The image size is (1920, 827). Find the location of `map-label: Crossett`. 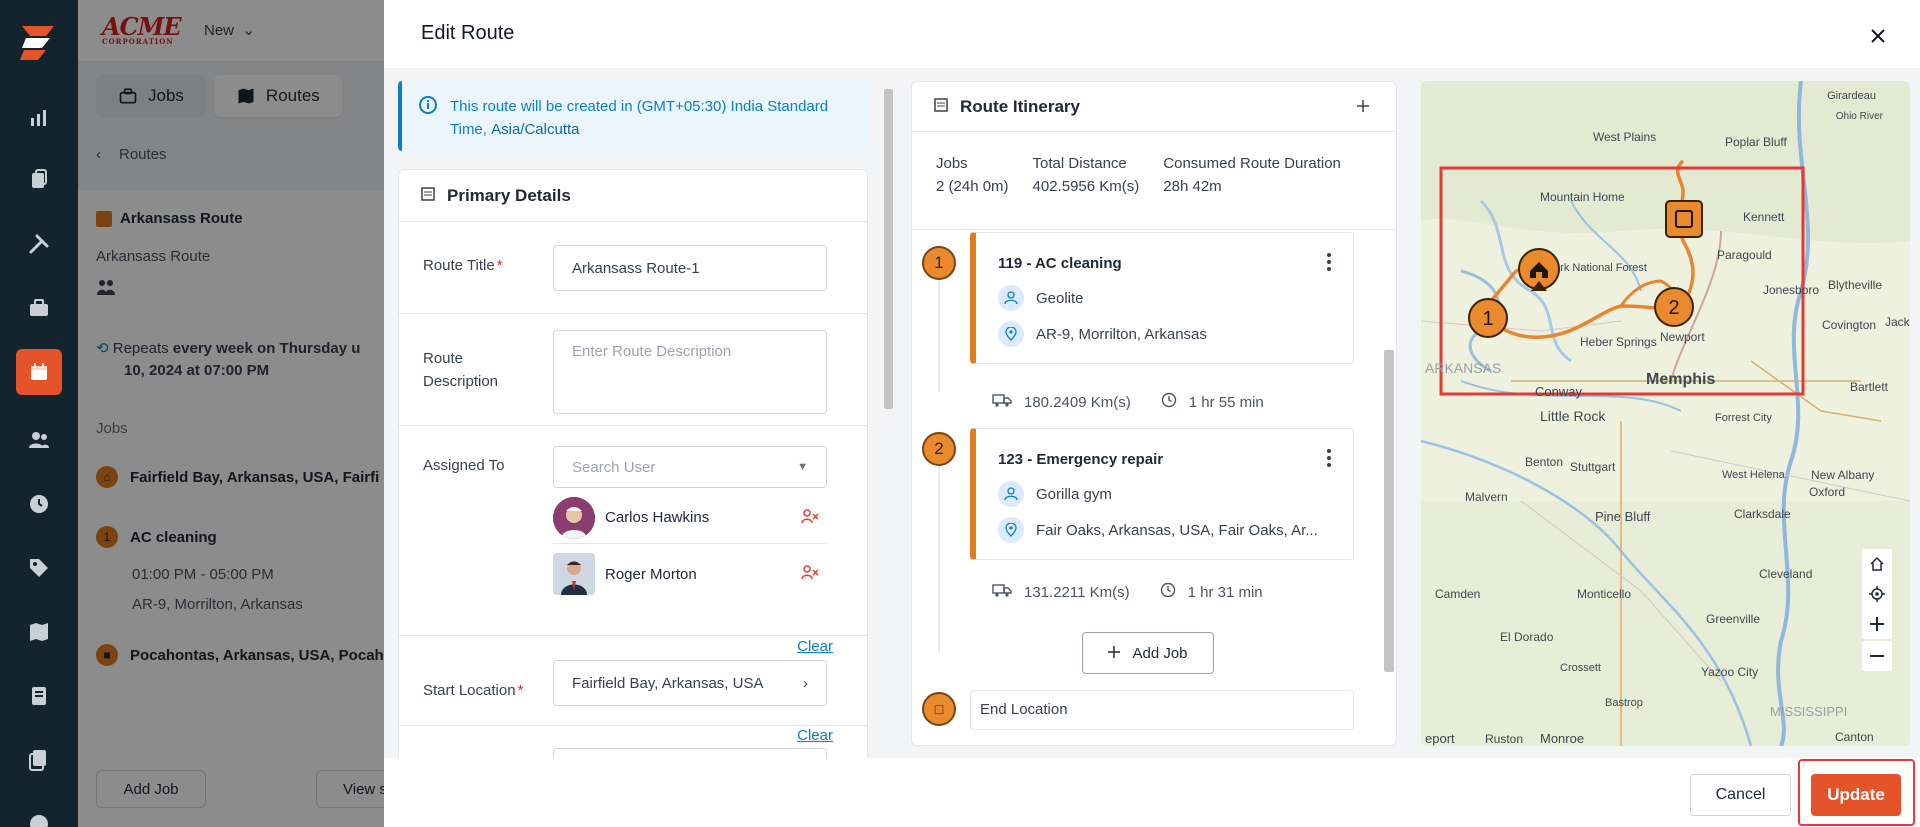

map-label: Crossett is located at coordinates (1580, 668).